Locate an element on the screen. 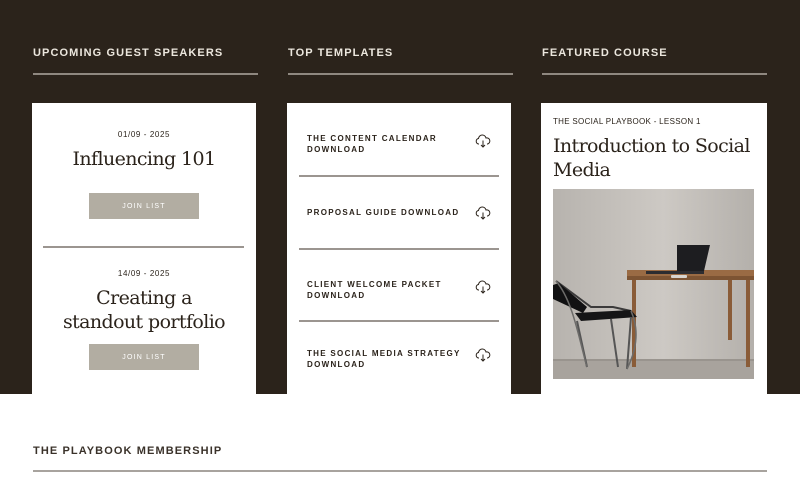  course-heading: FEATURED COURSE is located at coordinates (605, 53).